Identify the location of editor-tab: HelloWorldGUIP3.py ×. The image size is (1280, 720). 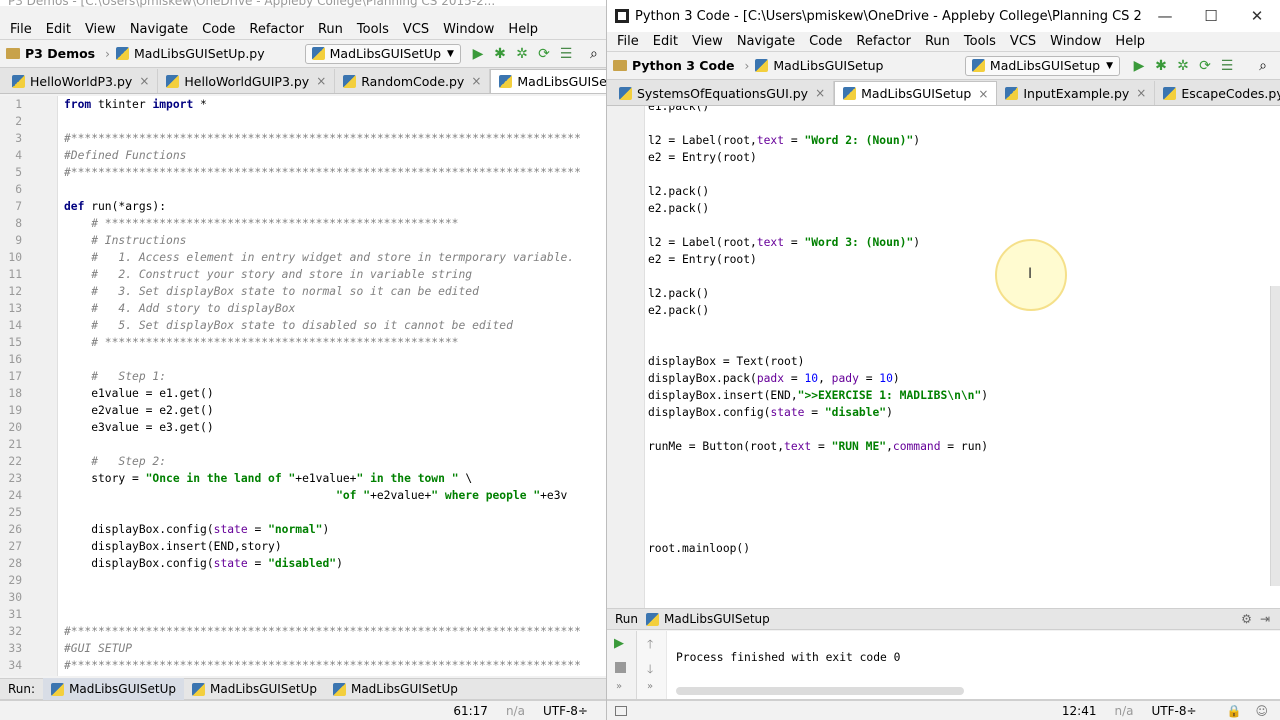
(247, 81).